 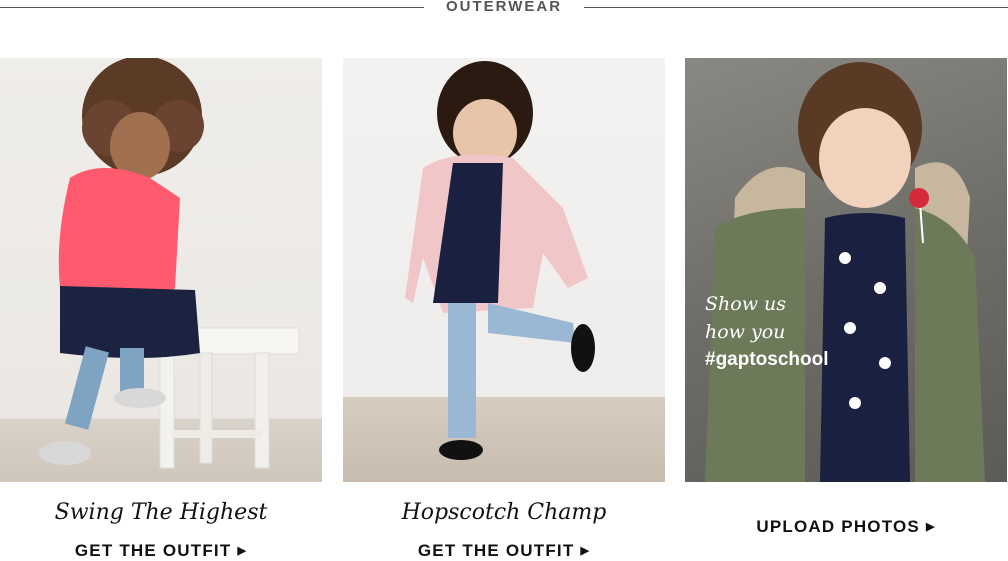 I want to click on ugc-overlay-text: Show us how you #gaptoschool, so click(x=767, y=332).